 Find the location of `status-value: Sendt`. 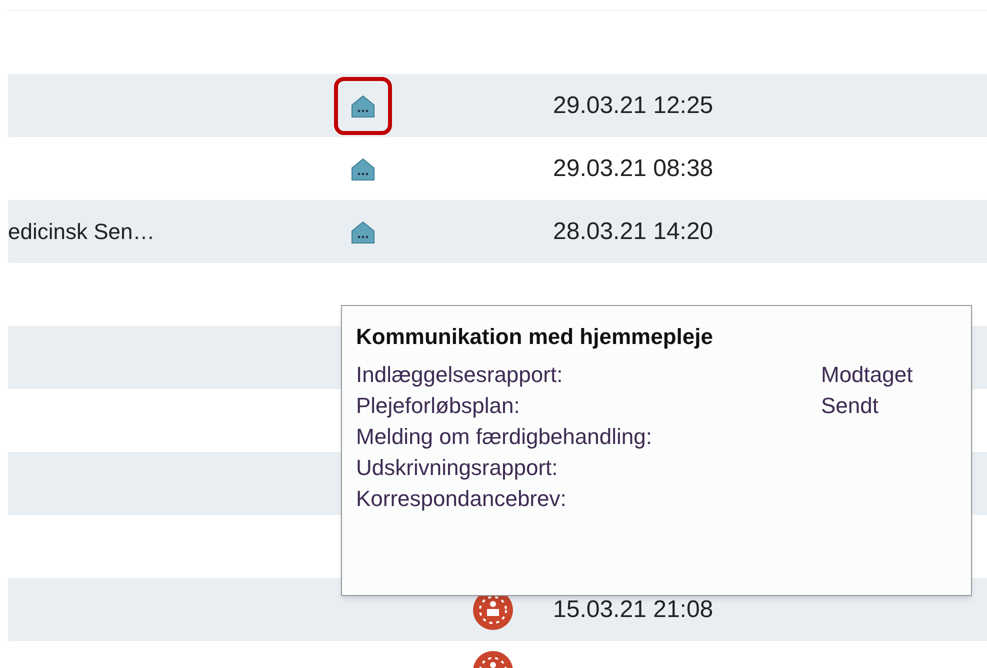

status-value: Sendt is located at coordinates (849, 406).